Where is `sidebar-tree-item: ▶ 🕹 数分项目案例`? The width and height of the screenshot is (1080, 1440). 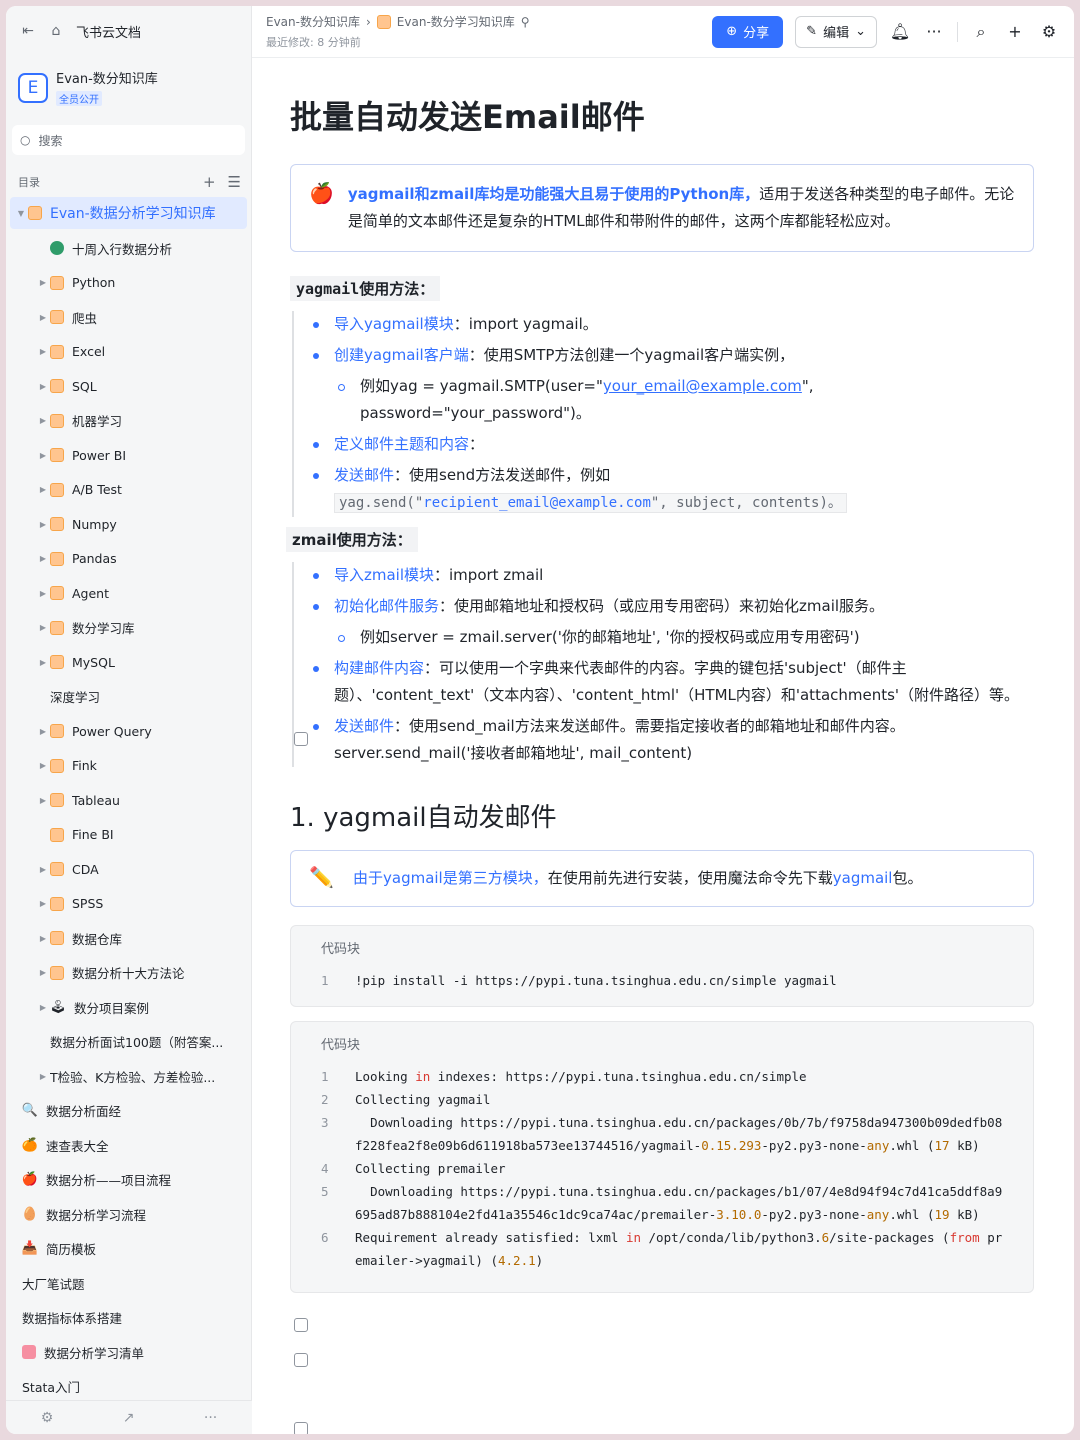 sidebar-tree-item: ▶ 🕹 数分项目案例 is located at coordinates (128, 1007).